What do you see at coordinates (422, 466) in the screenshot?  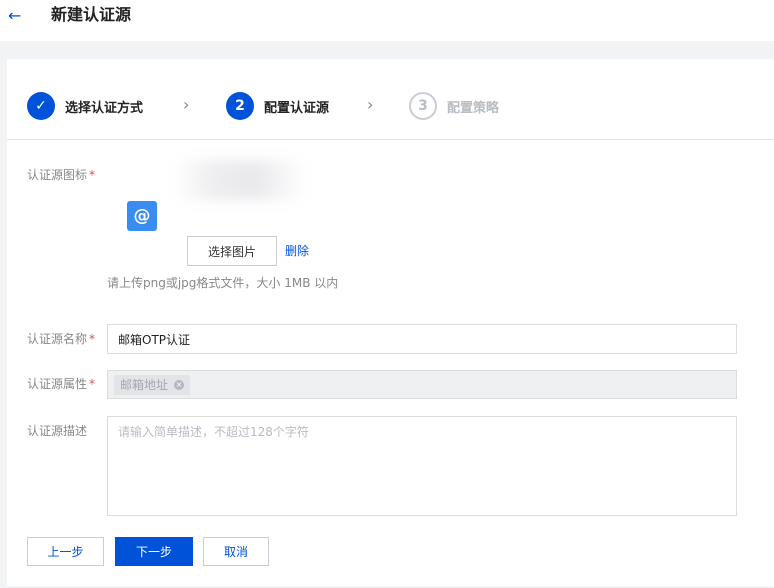 I see `desc-textarea: 请输入简单描述，不超过128个字符` at bounding box center [422, 466].